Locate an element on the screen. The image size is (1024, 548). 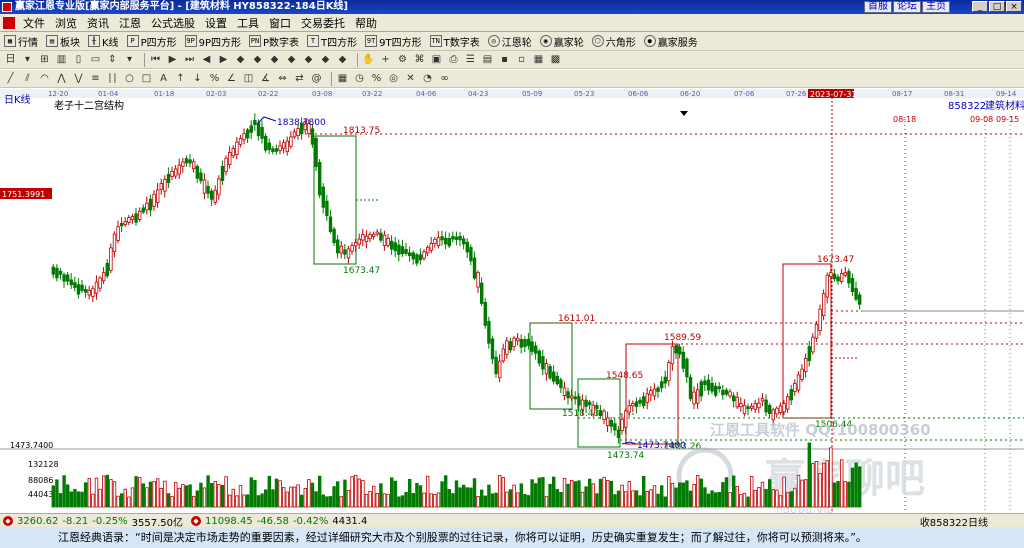
menu-tools: 工具 is located at coordinates (248, 23).